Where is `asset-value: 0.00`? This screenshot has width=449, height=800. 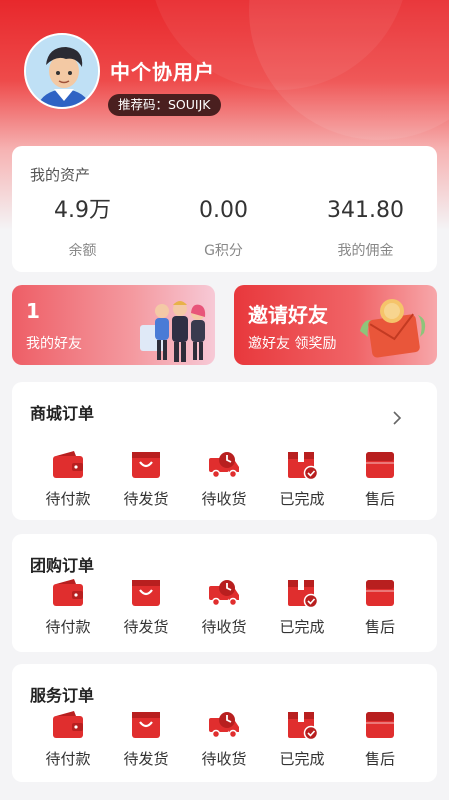 asset-value: 0.00 is located at coordinates (223, 210).